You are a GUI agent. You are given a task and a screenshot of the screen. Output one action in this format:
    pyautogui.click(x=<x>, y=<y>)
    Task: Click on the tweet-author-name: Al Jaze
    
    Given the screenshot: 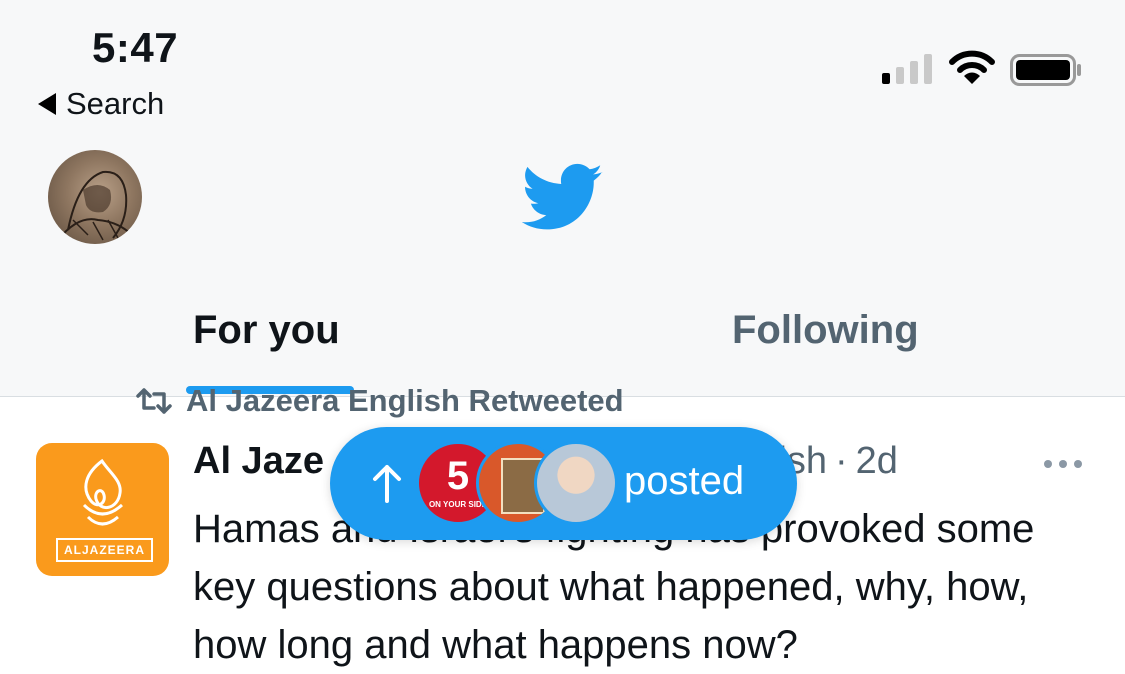 What is the action you would take?
    pyautogui.click(x=258, y=461)
    